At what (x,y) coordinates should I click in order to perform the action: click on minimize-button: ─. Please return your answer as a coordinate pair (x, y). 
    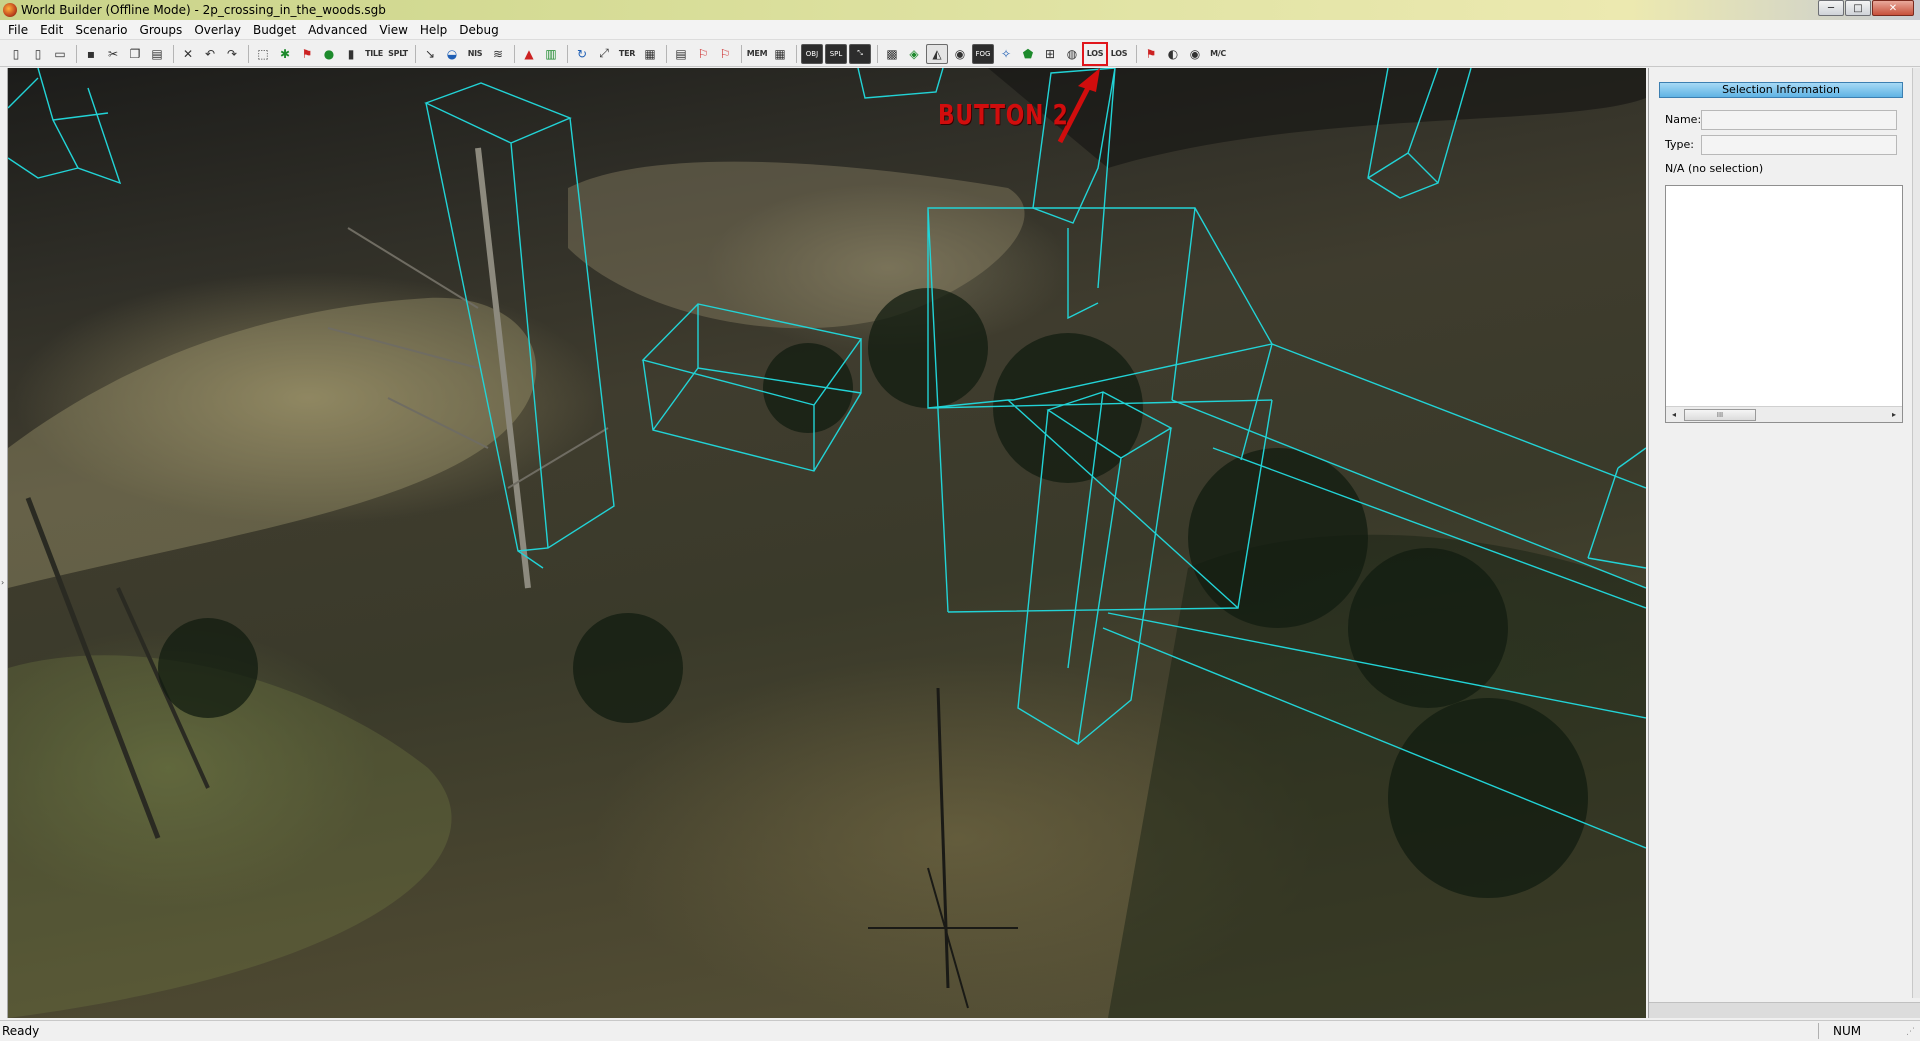
    Looking at the image, I should click on (1831, 8).